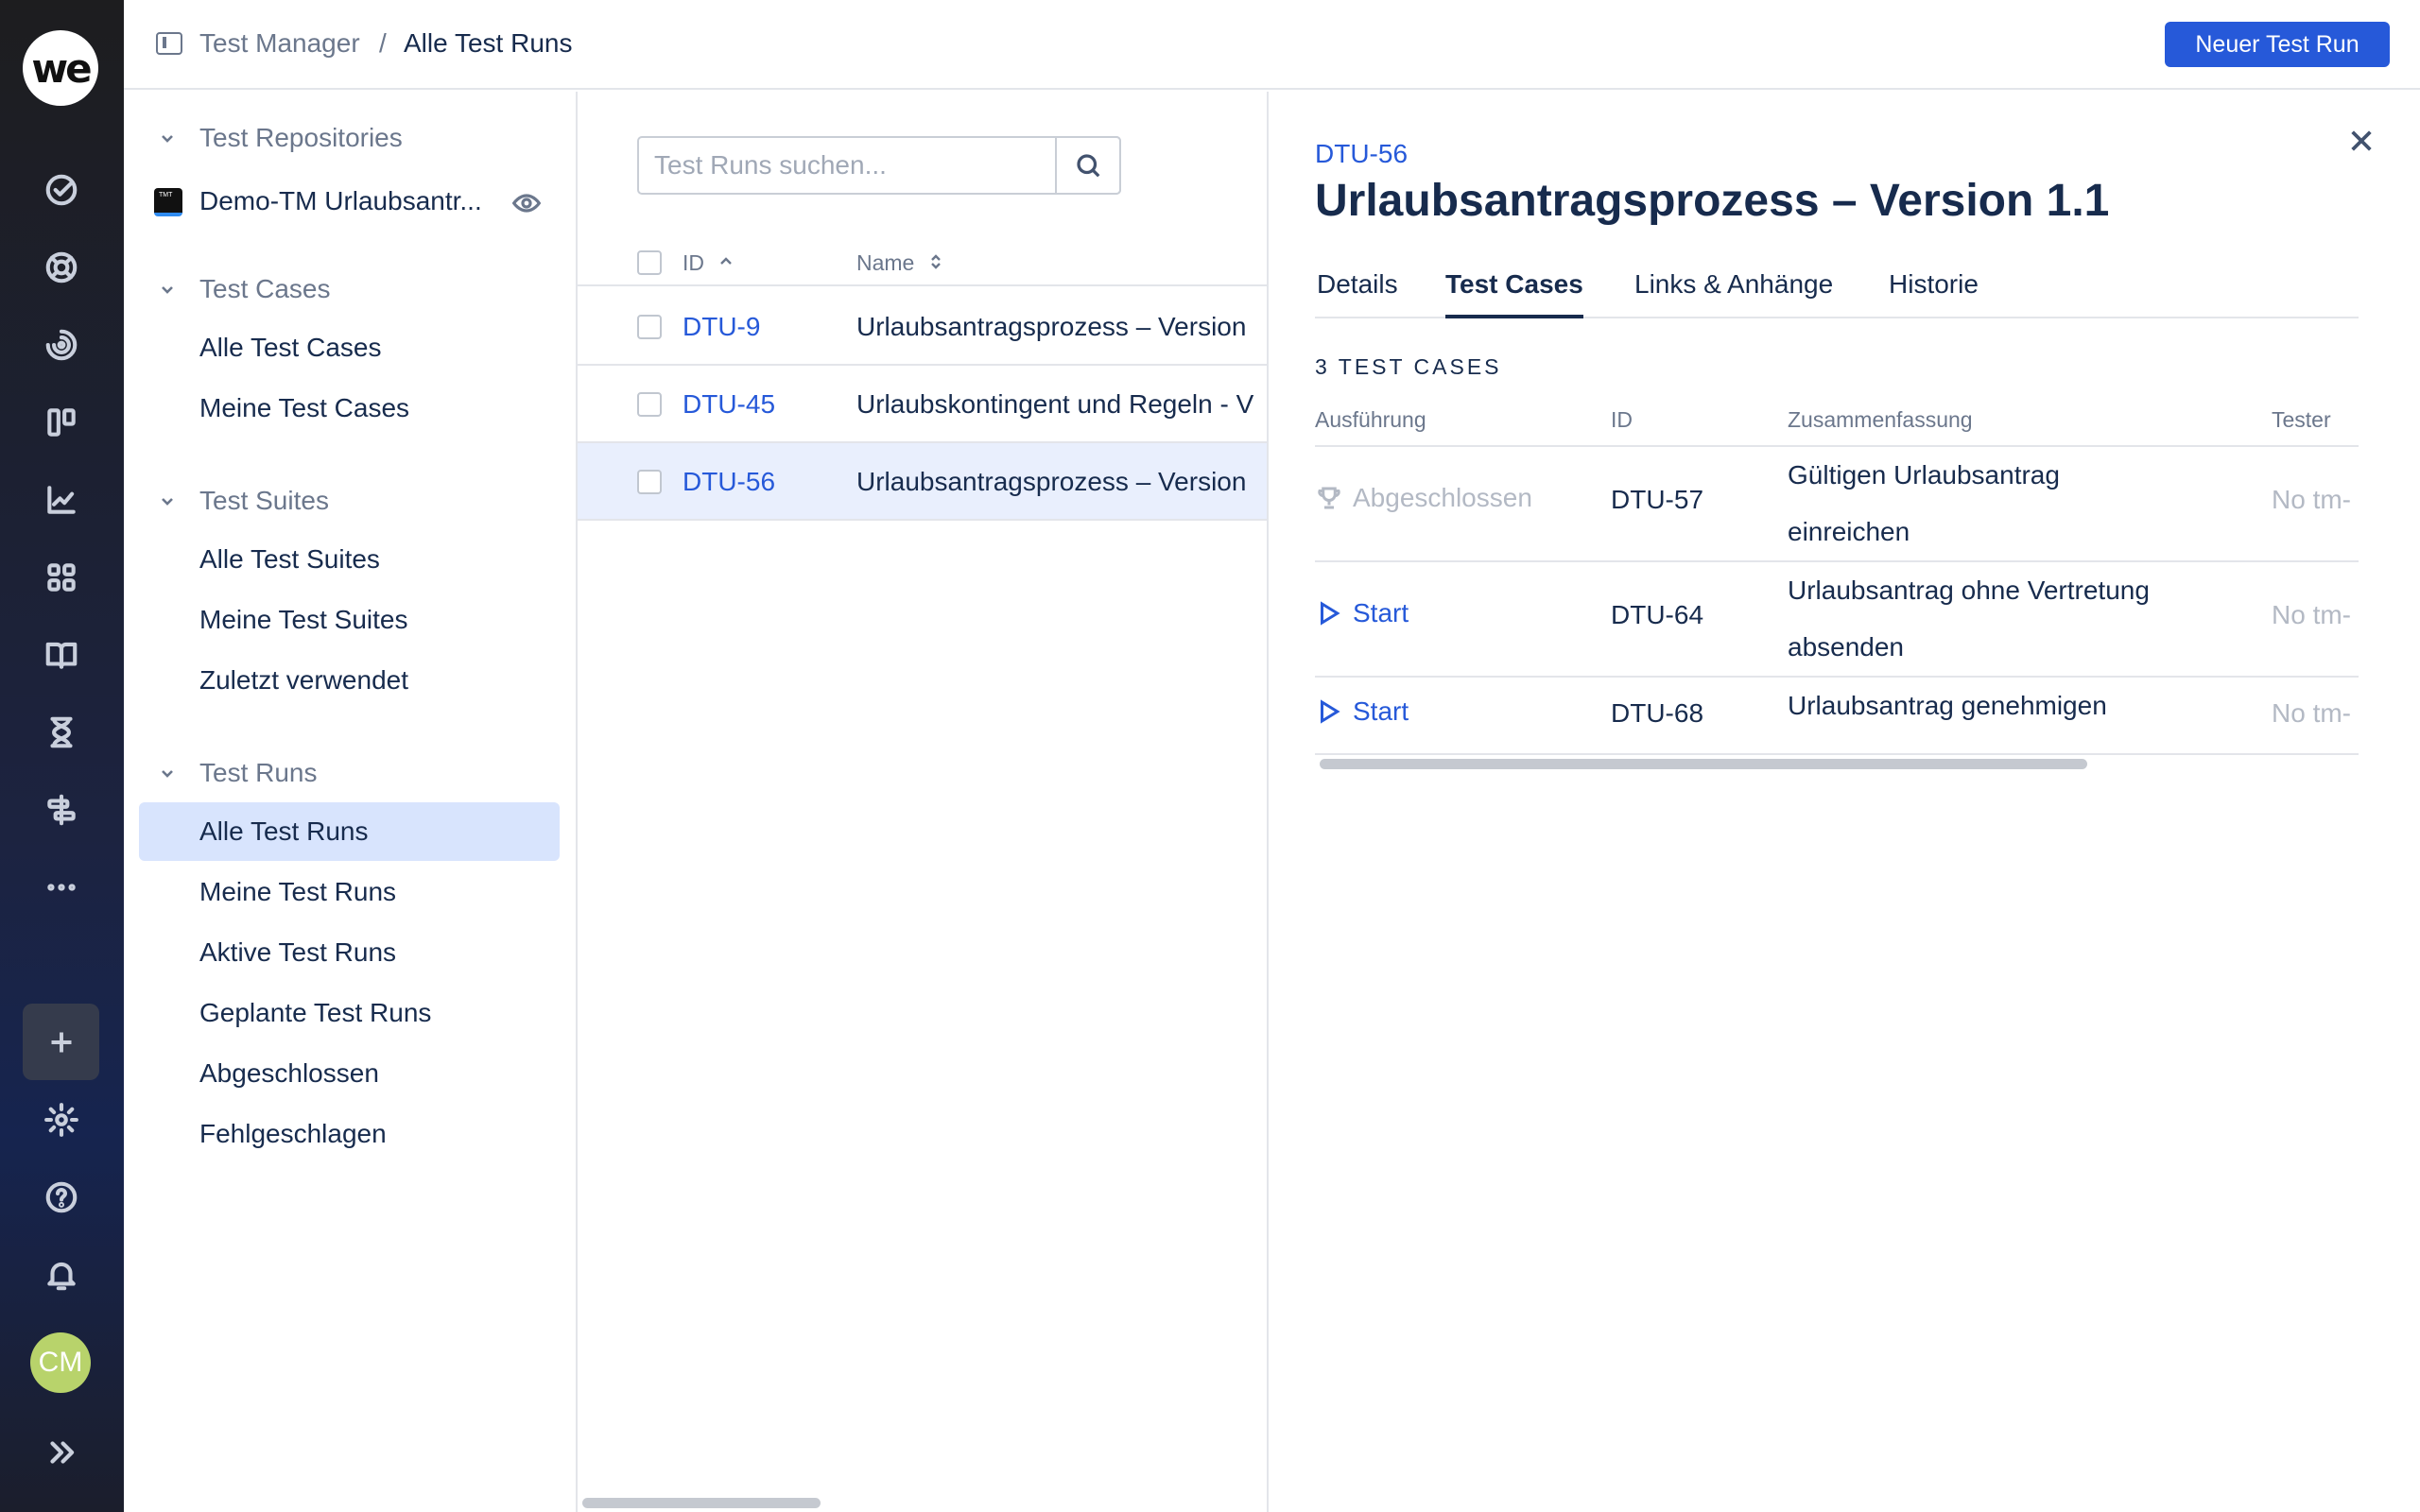  I want to click on sort-icon, so click(935, 261).